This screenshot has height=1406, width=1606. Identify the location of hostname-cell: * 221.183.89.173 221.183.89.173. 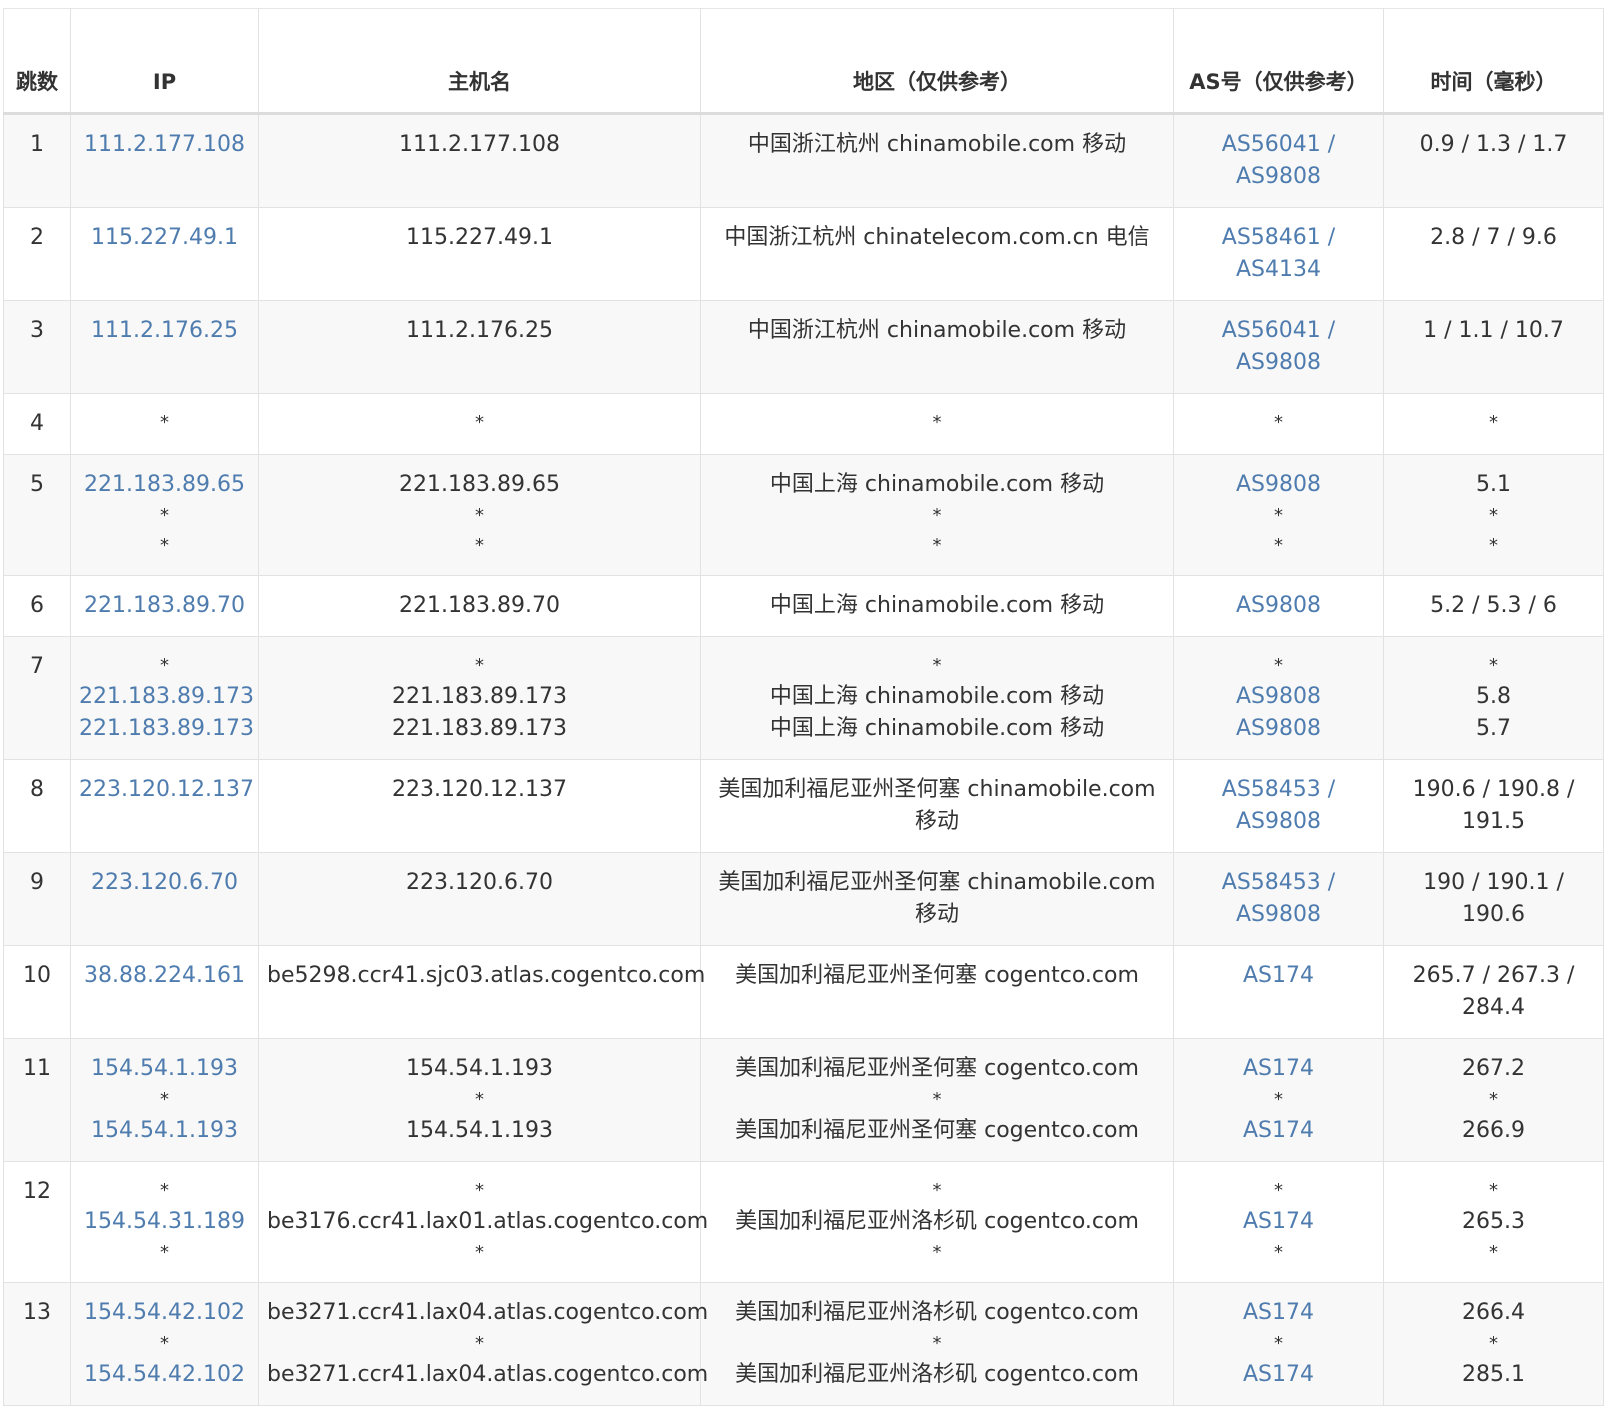
(479, 698).